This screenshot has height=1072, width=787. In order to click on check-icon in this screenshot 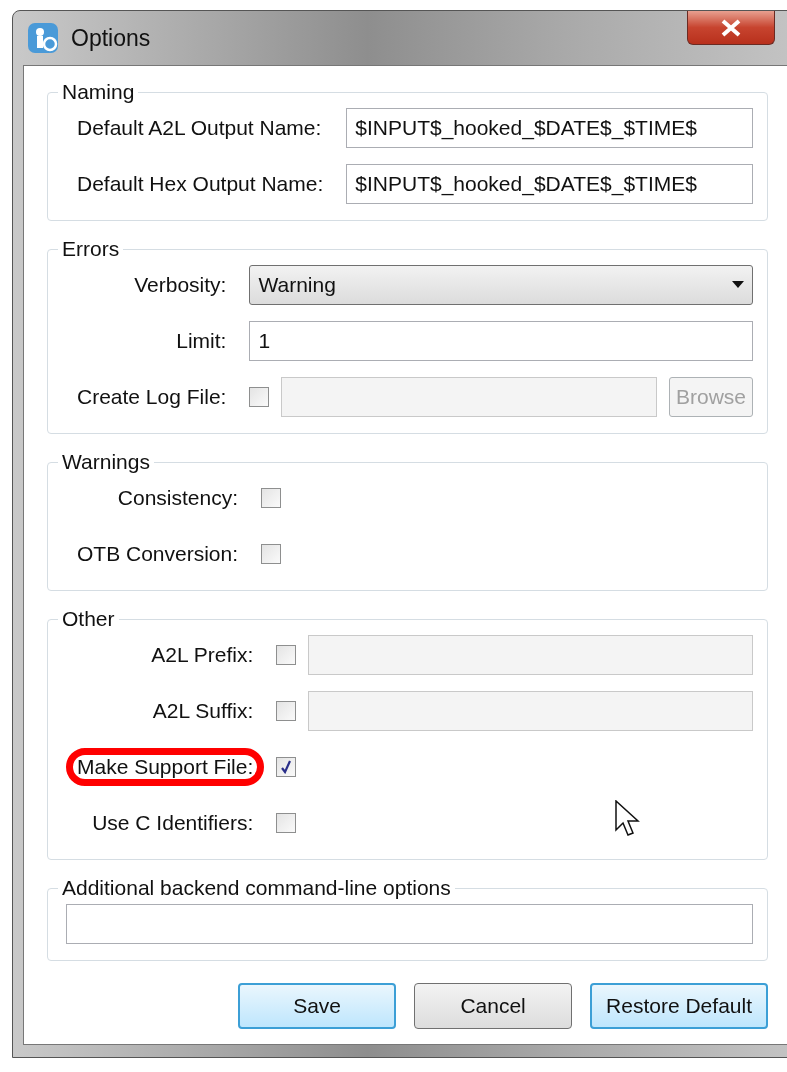, I will do `click(286, 767)`.